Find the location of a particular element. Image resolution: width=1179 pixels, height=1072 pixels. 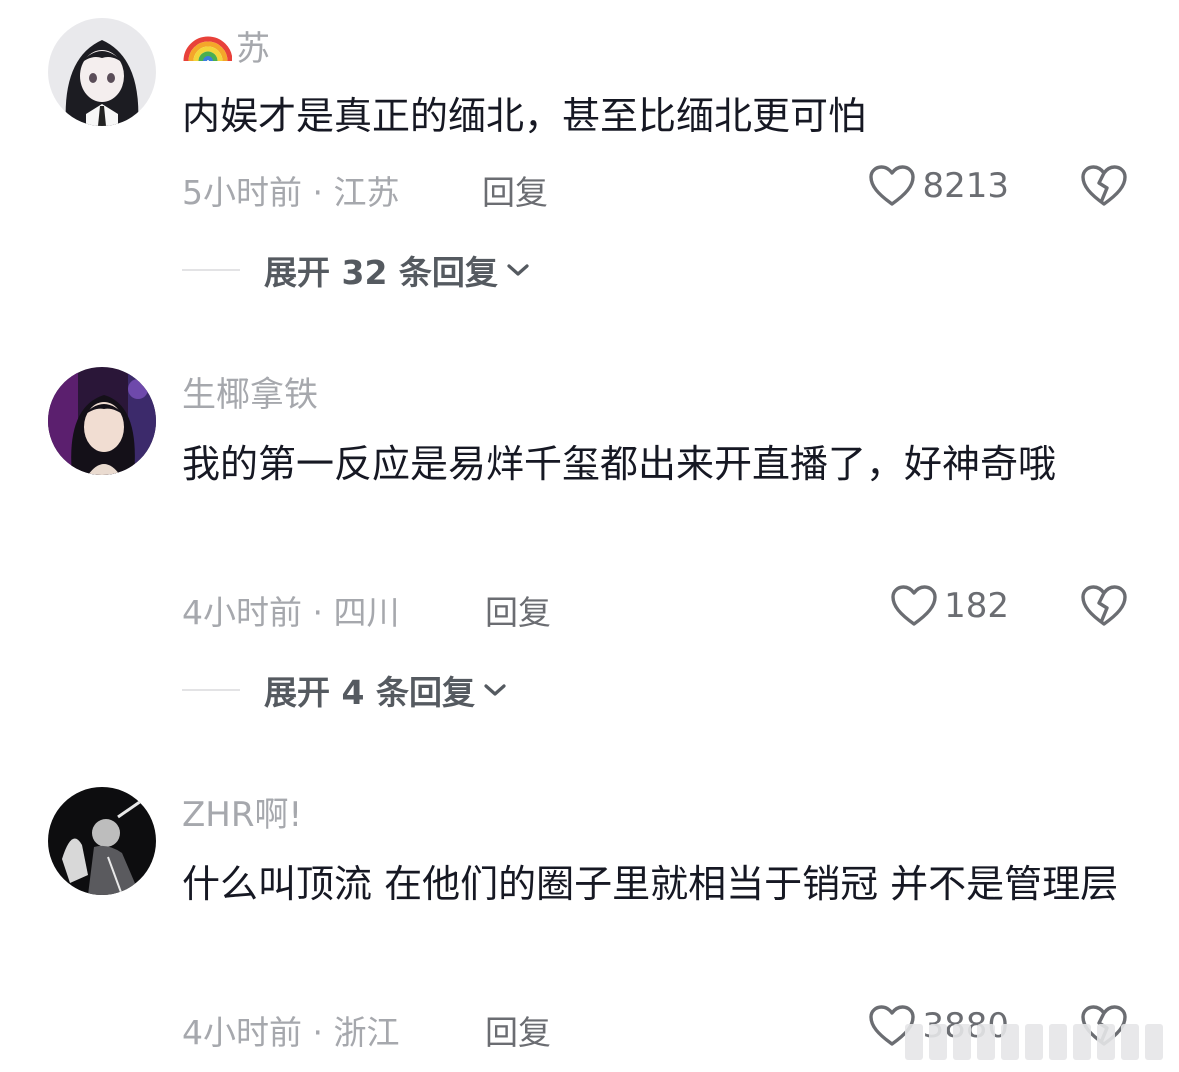

like-button: 182 is located at coordinates (949, 606).